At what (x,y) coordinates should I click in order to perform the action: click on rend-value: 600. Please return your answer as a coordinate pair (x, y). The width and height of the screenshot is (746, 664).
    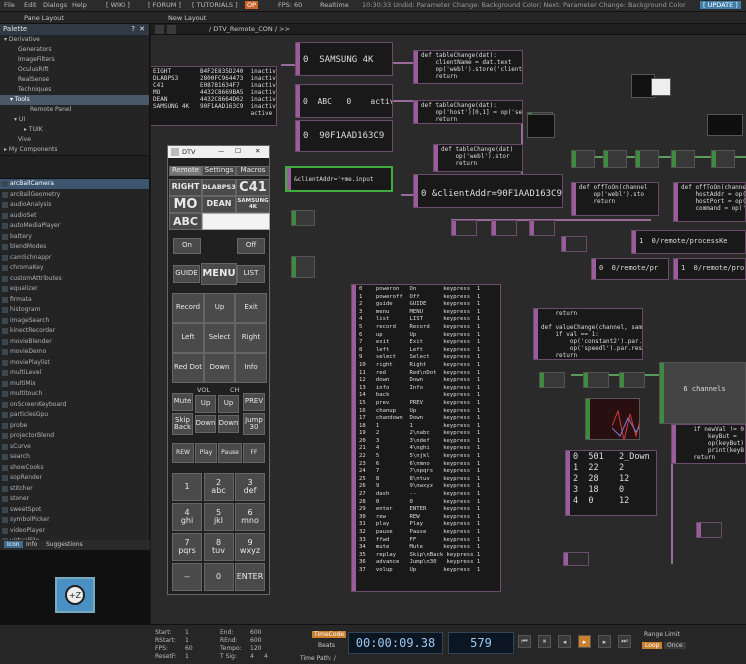
    Looking at the image, I should click on (255, 640).